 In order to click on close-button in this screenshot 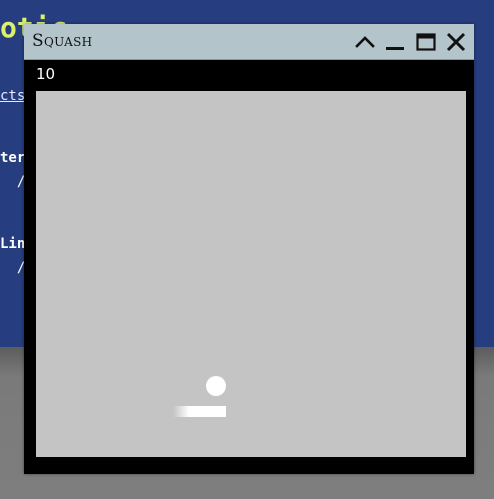, I will do `click(456, 42)`.